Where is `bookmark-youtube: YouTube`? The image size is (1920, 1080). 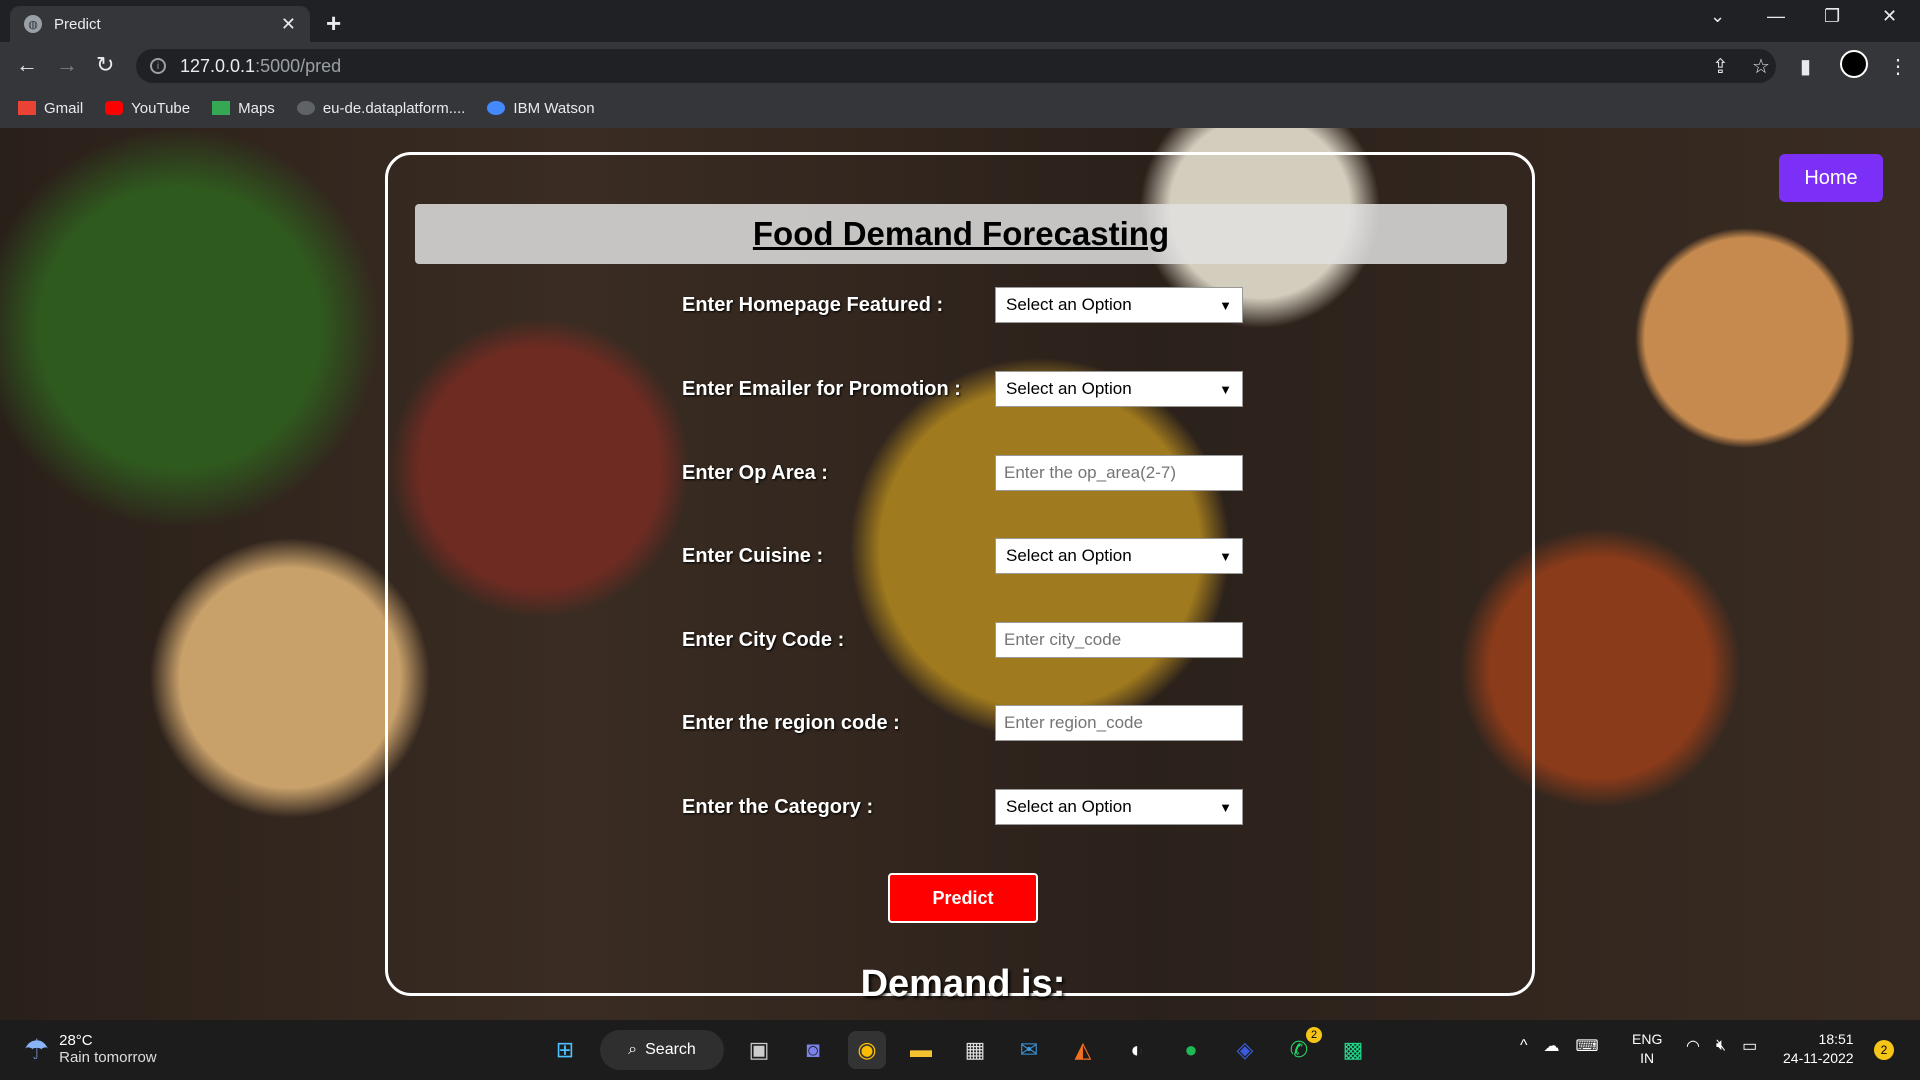 bookmark-youtube: YouTube is located at coordinates (147, 108).